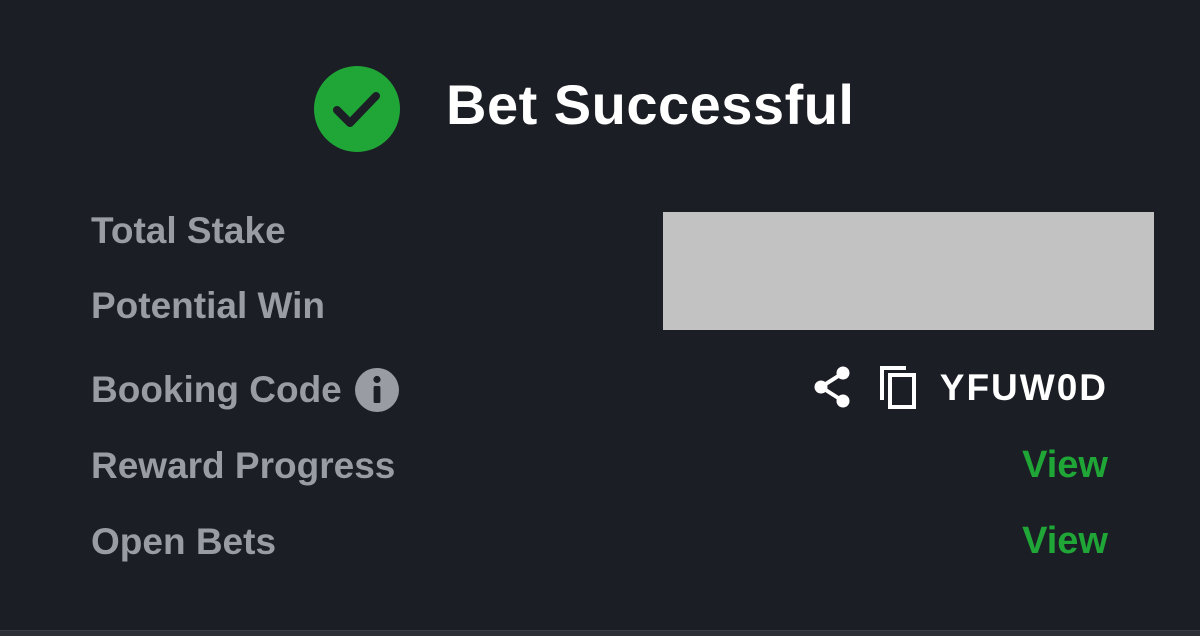 The width and height of the screenshot is (1200, 636). I want to click on booking-code-row-label: Booking Code, so click(245, 389).